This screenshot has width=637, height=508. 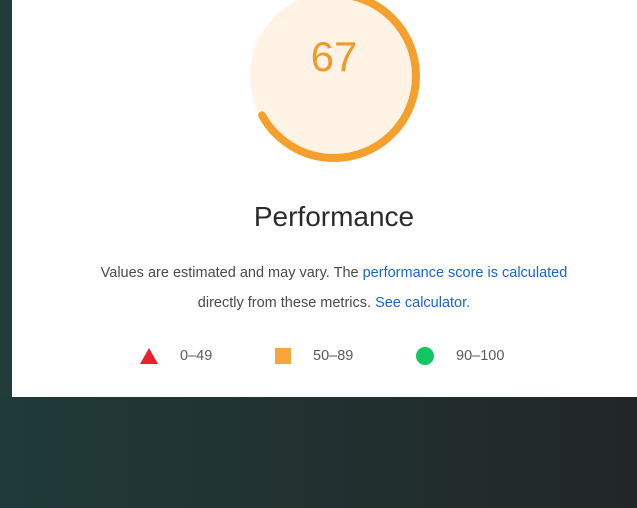 What do you see at coordinates (6, 198) in the screenshot?
I see `backdrop` at bounding box center [6, 198].